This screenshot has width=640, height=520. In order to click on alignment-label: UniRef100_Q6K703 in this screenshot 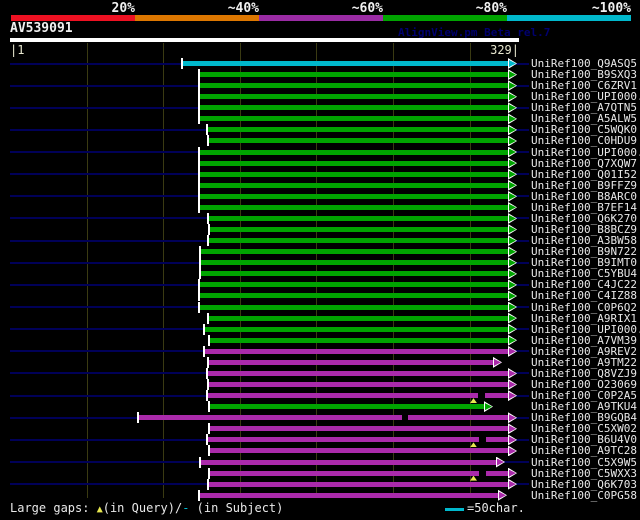, I will do `click(584, 484)`.